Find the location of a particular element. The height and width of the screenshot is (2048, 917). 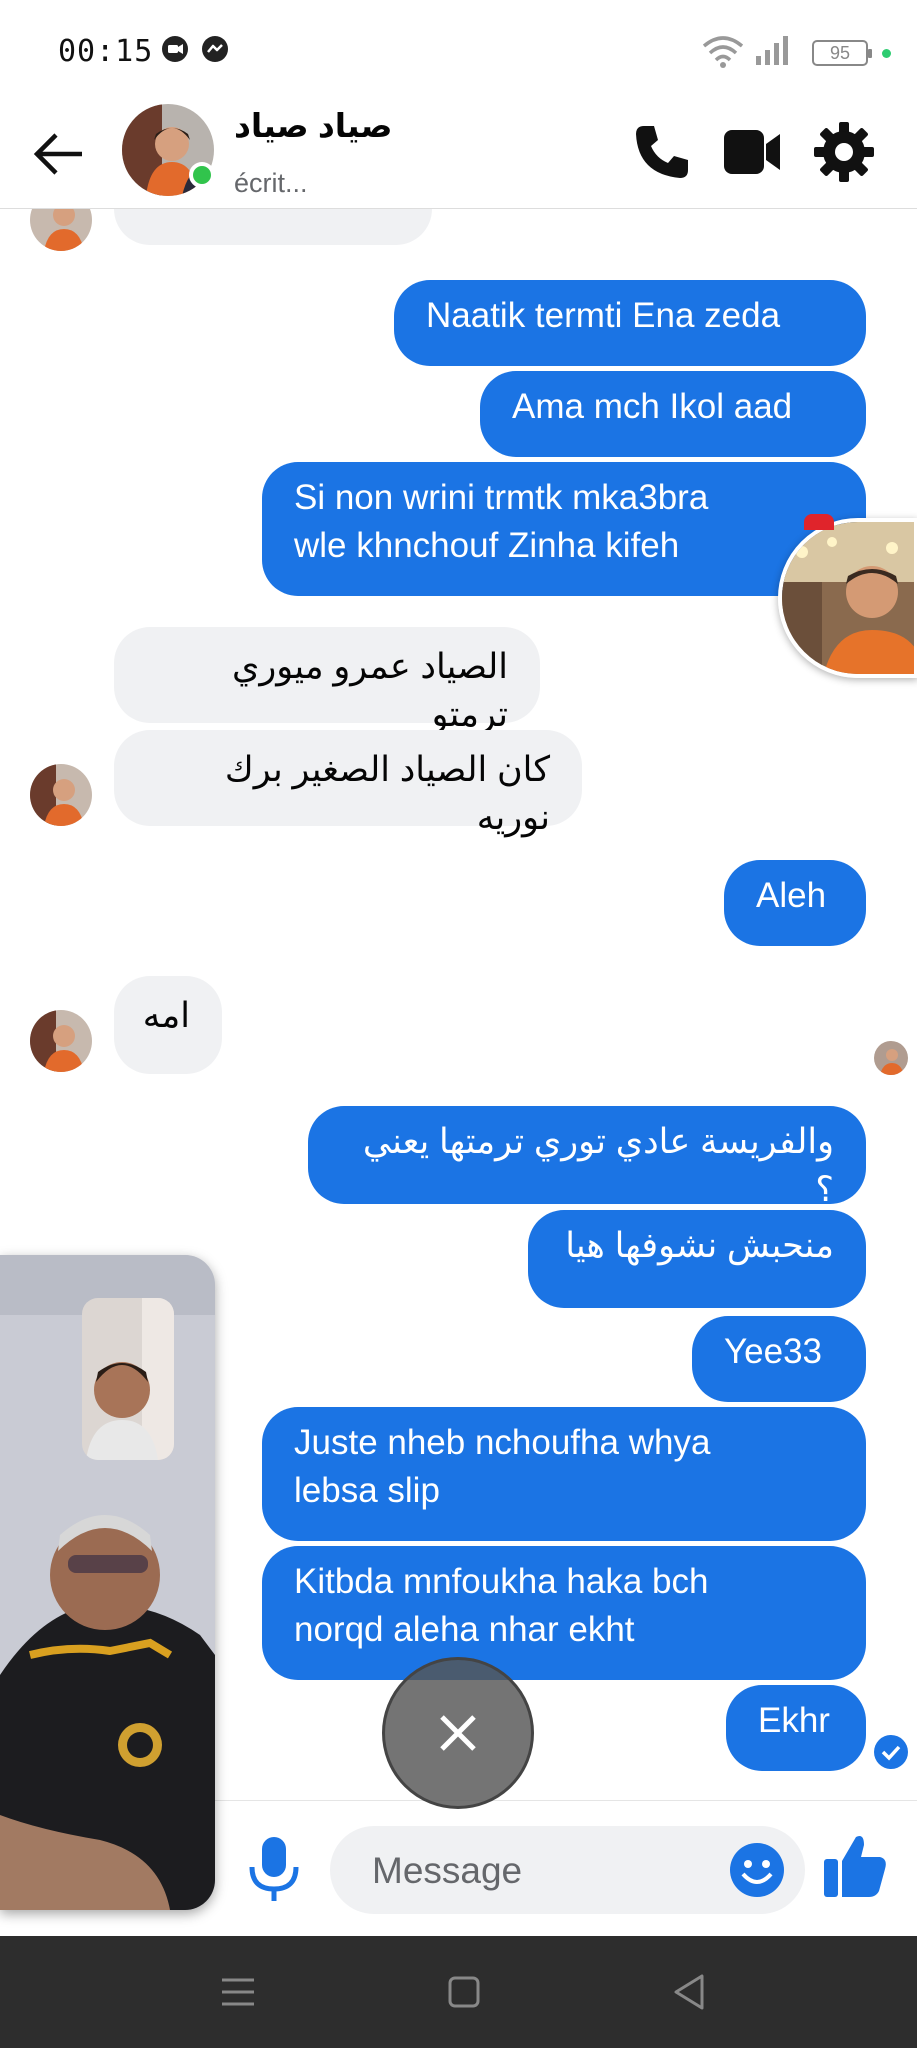

menu-icon is located at coordinates (238, 1992).